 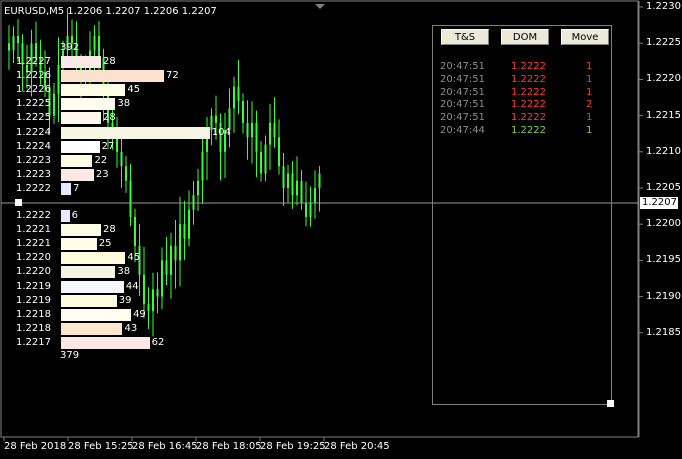 I want to click on y-tick-label: 1.2220, so click(x=663, y=79).